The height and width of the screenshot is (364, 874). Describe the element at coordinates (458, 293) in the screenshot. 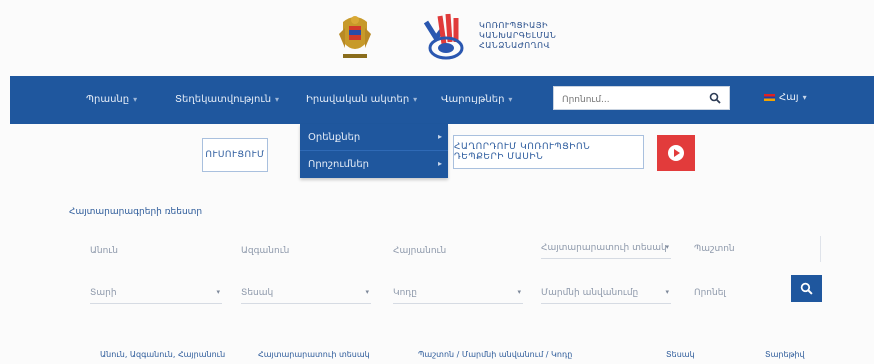

I see `code-select: Կոդը ▾` at that location.